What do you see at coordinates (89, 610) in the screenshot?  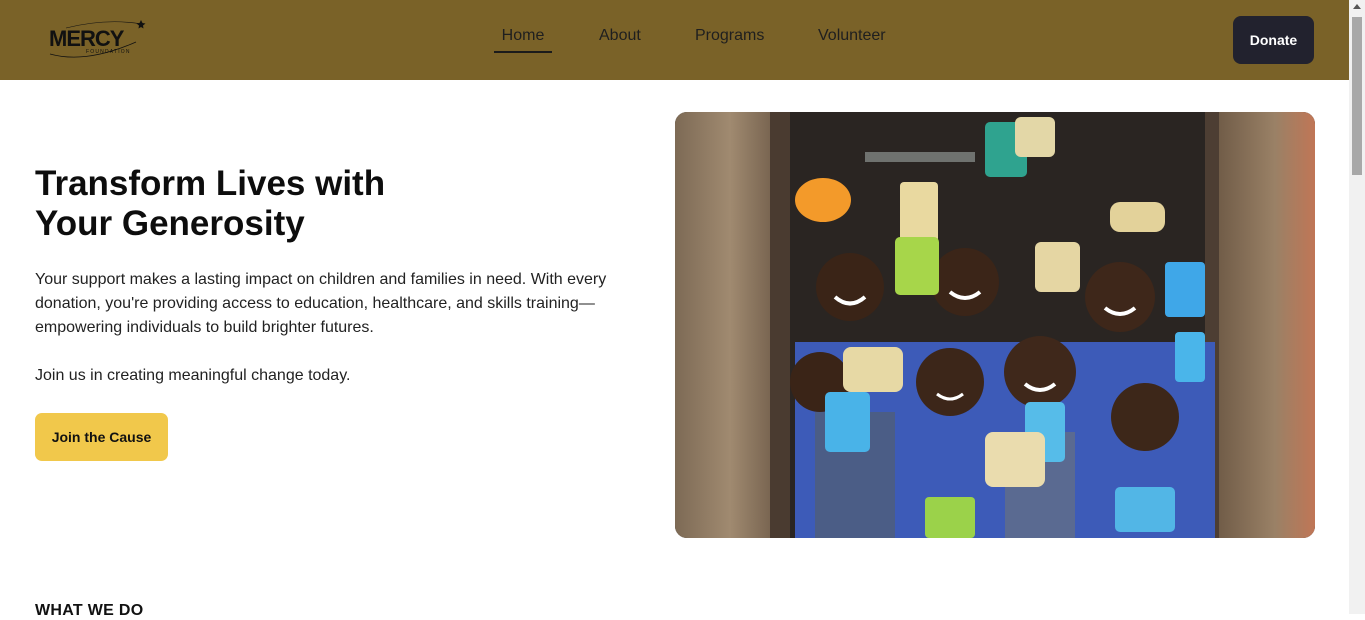 I see `section-label-what-we-do: WHAT WE DO` at bounding box center [89, 610].